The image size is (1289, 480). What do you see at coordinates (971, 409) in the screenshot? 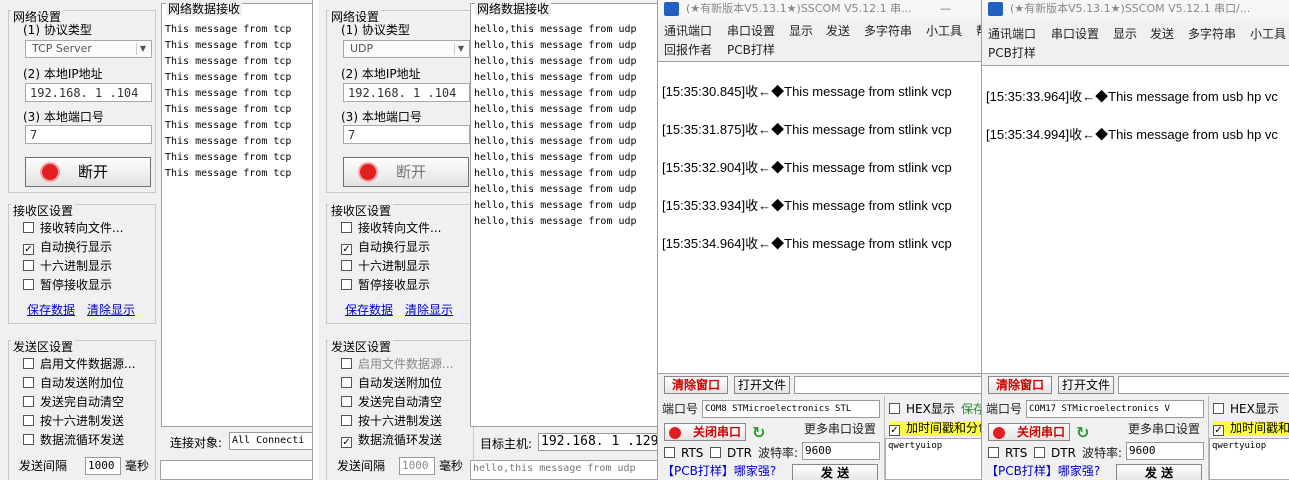
I see `save-label: 保存` at bounding box center [971, 409].